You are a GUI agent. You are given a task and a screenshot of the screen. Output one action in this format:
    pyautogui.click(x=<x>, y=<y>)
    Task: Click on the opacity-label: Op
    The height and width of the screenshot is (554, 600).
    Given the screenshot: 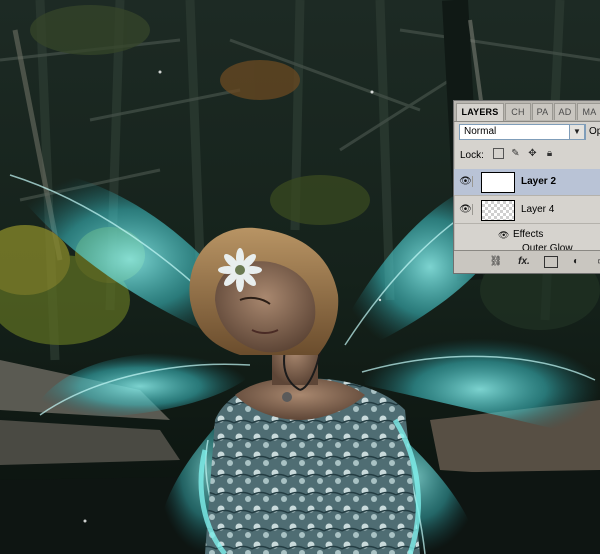 What is the action you would take?
    pyautogui.click(x=594, y=131)
    